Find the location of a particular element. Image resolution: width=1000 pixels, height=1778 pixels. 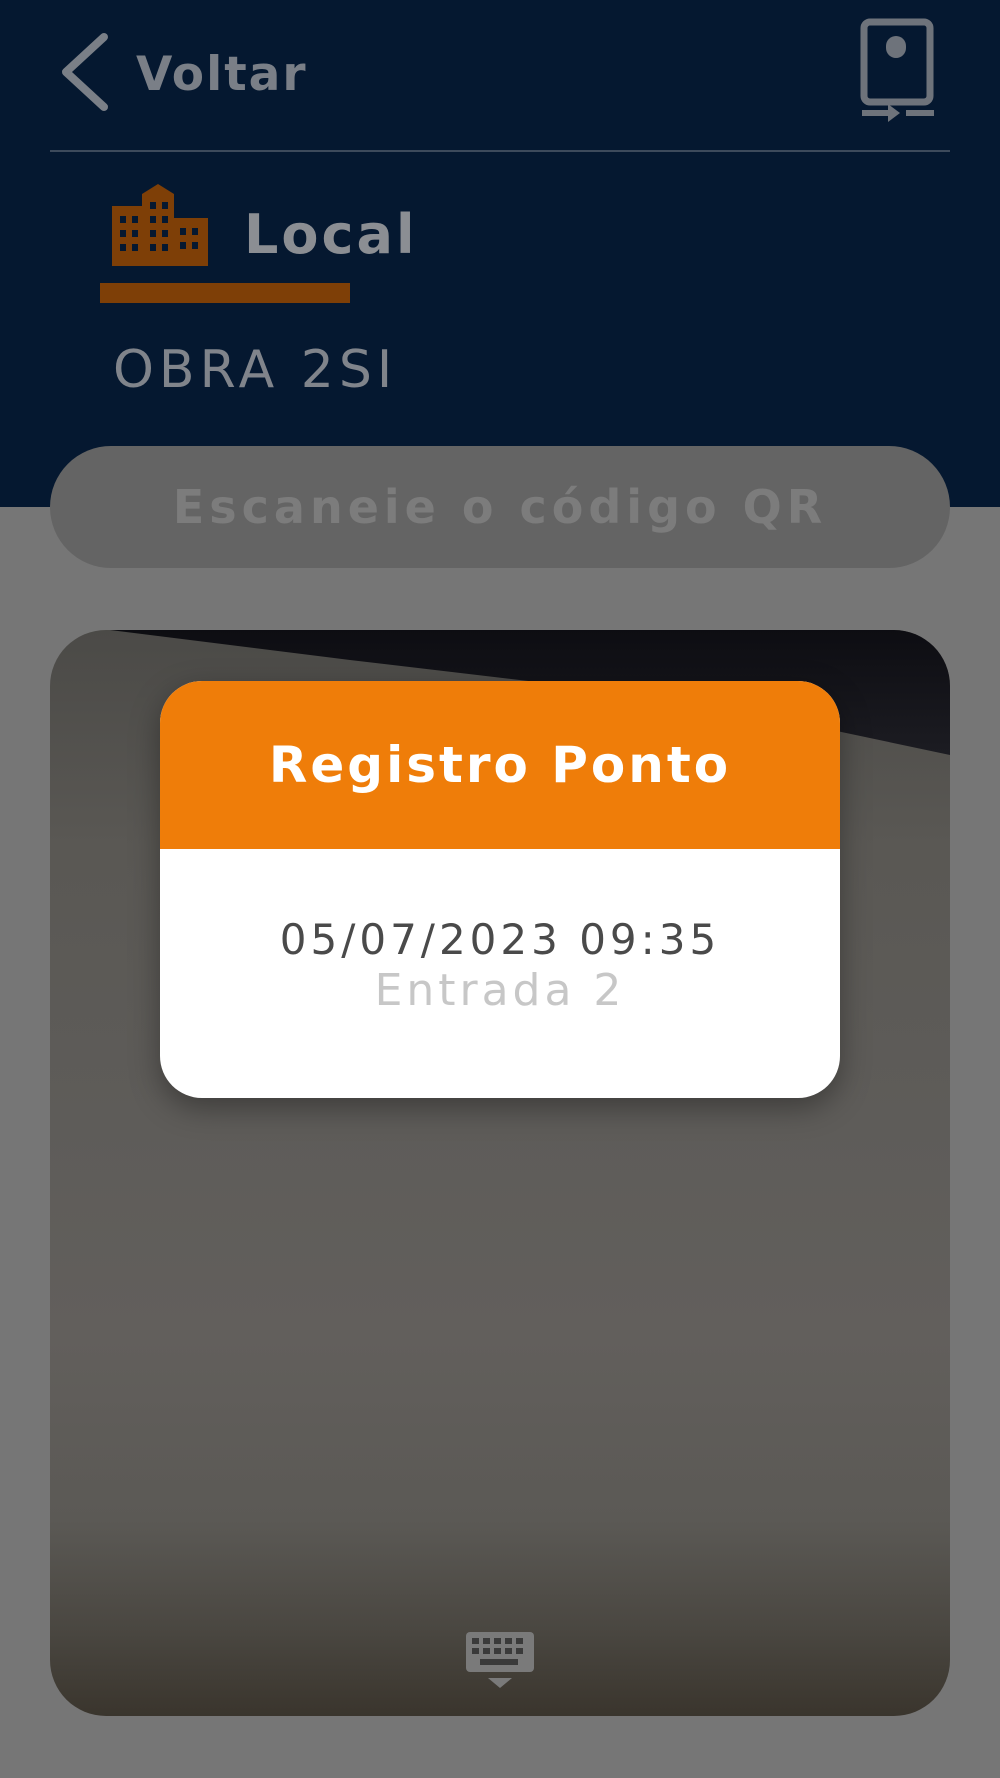

dialog-title: Registro Ponto is located at coordinates (500, 765).